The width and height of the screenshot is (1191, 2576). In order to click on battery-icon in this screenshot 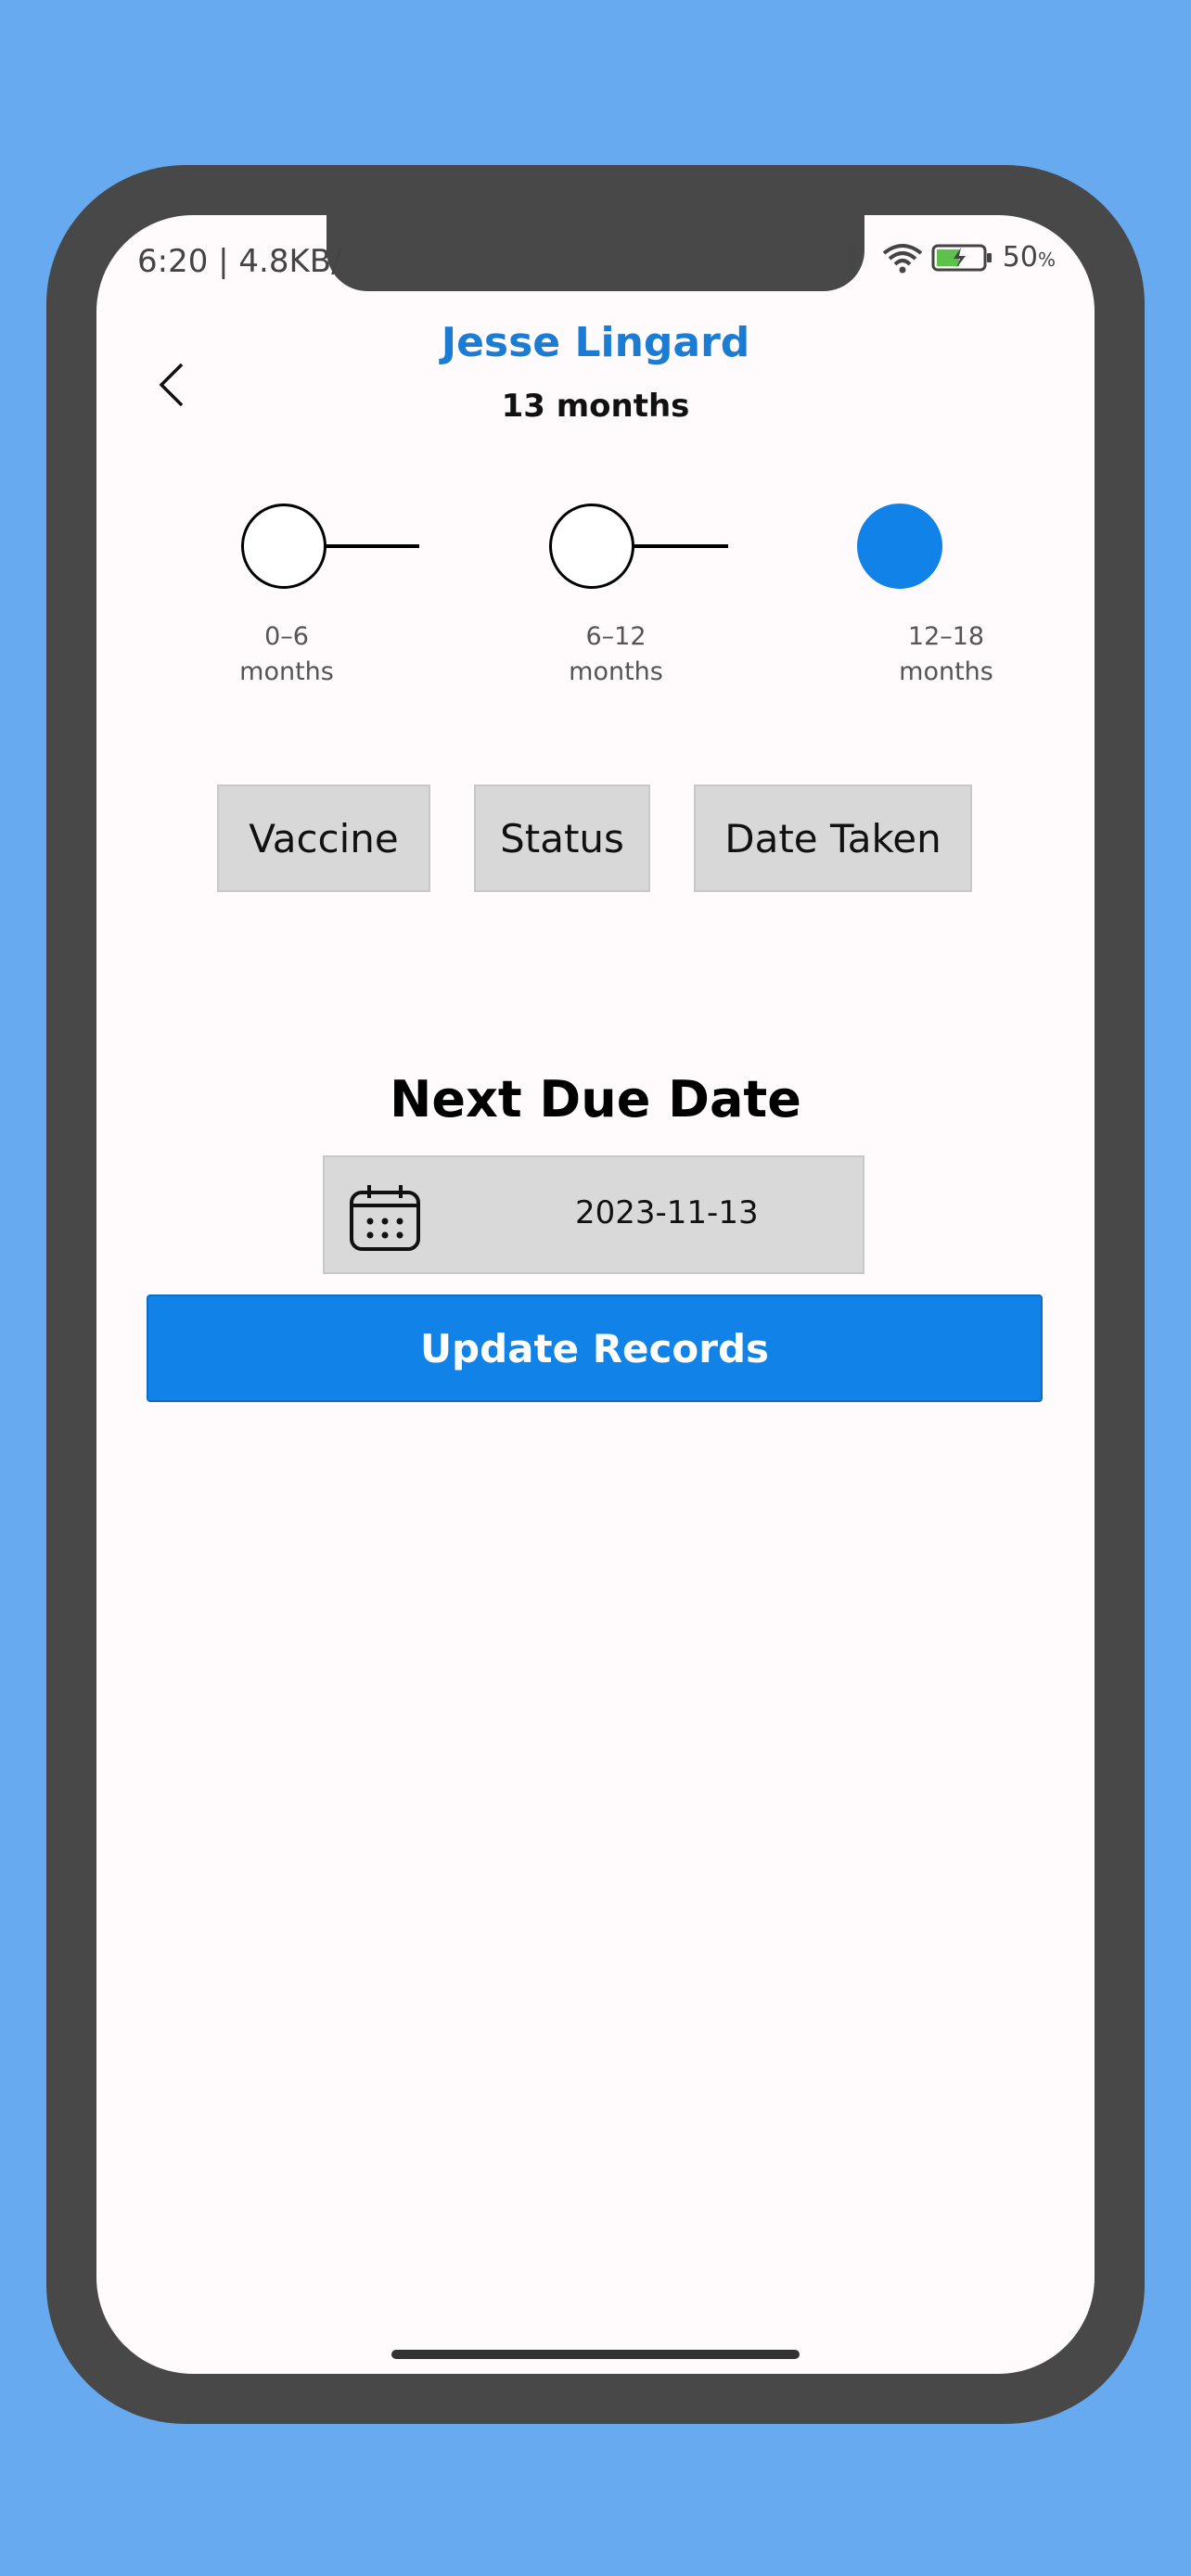, I will do `click(962, 257)`.